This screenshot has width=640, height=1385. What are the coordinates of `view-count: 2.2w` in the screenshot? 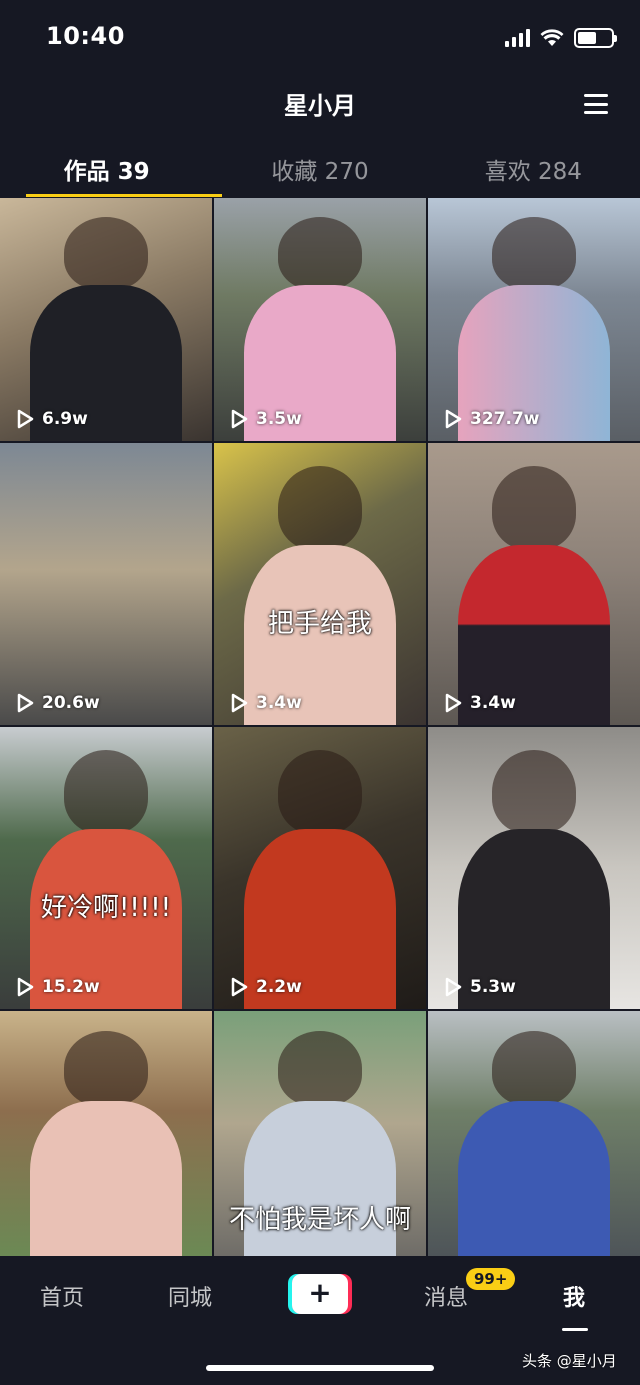 It's located at (266, 987).